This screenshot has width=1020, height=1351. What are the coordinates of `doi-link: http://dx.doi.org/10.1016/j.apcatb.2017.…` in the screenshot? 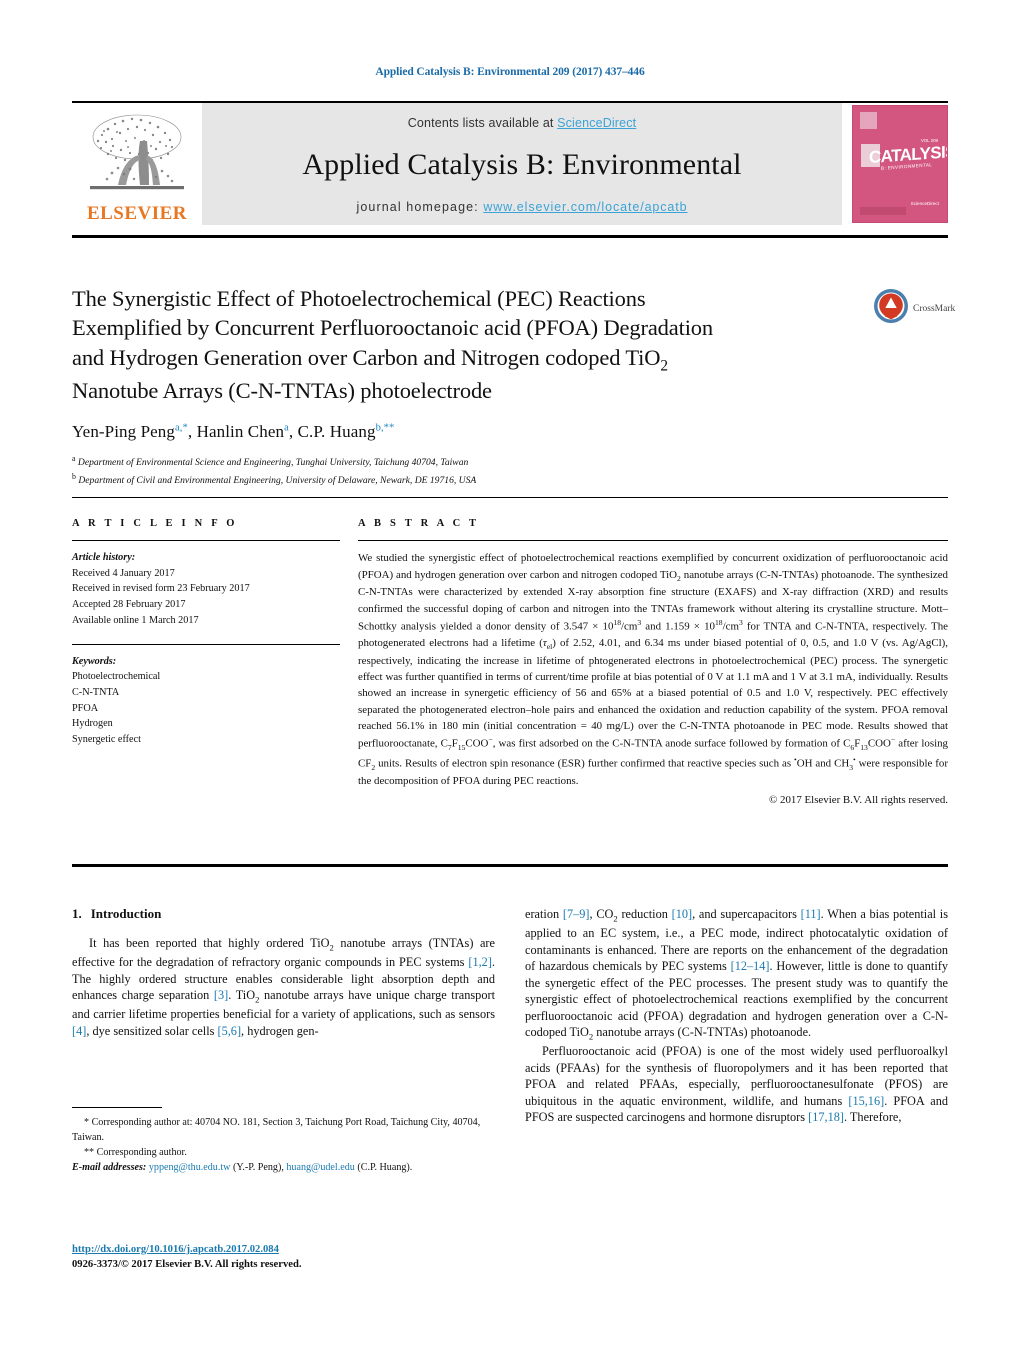 It's located at (175, 1249).